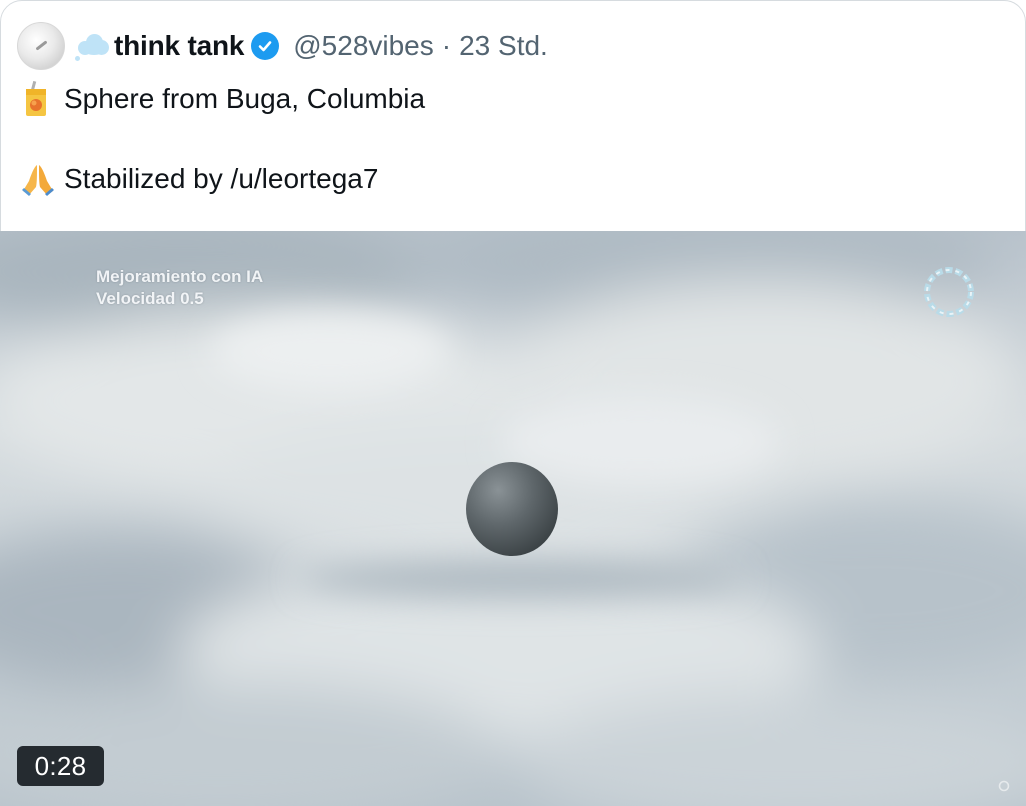  Describe the element at coordinates (282, 46) in the screenshot. I see `tweet-header: think tank @528vibes · 23 Std.` at that location.